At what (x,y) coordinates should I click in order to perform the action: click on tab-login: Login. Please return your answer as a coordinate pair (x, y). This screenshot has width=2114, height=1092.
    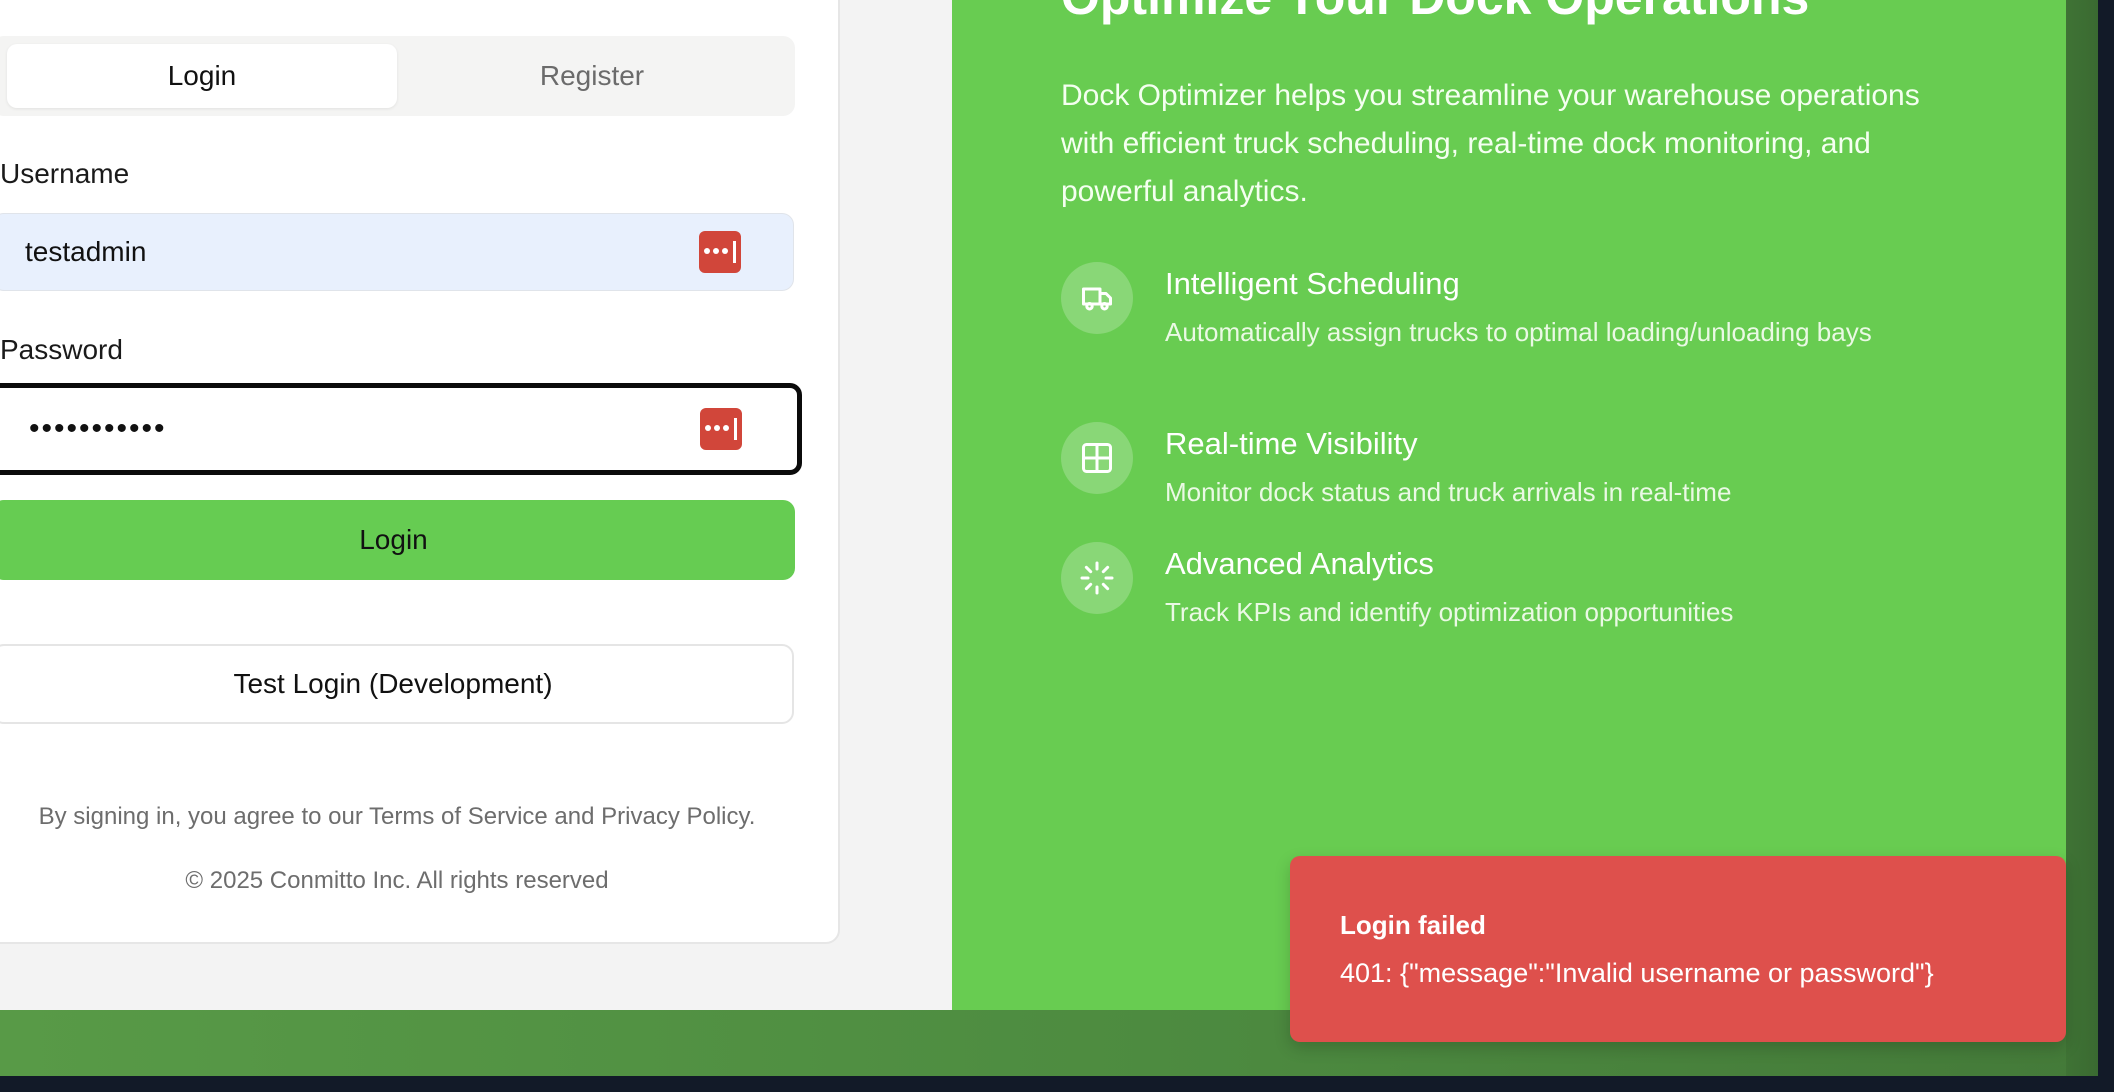
    Looking at the image, I should click on (202, 76).